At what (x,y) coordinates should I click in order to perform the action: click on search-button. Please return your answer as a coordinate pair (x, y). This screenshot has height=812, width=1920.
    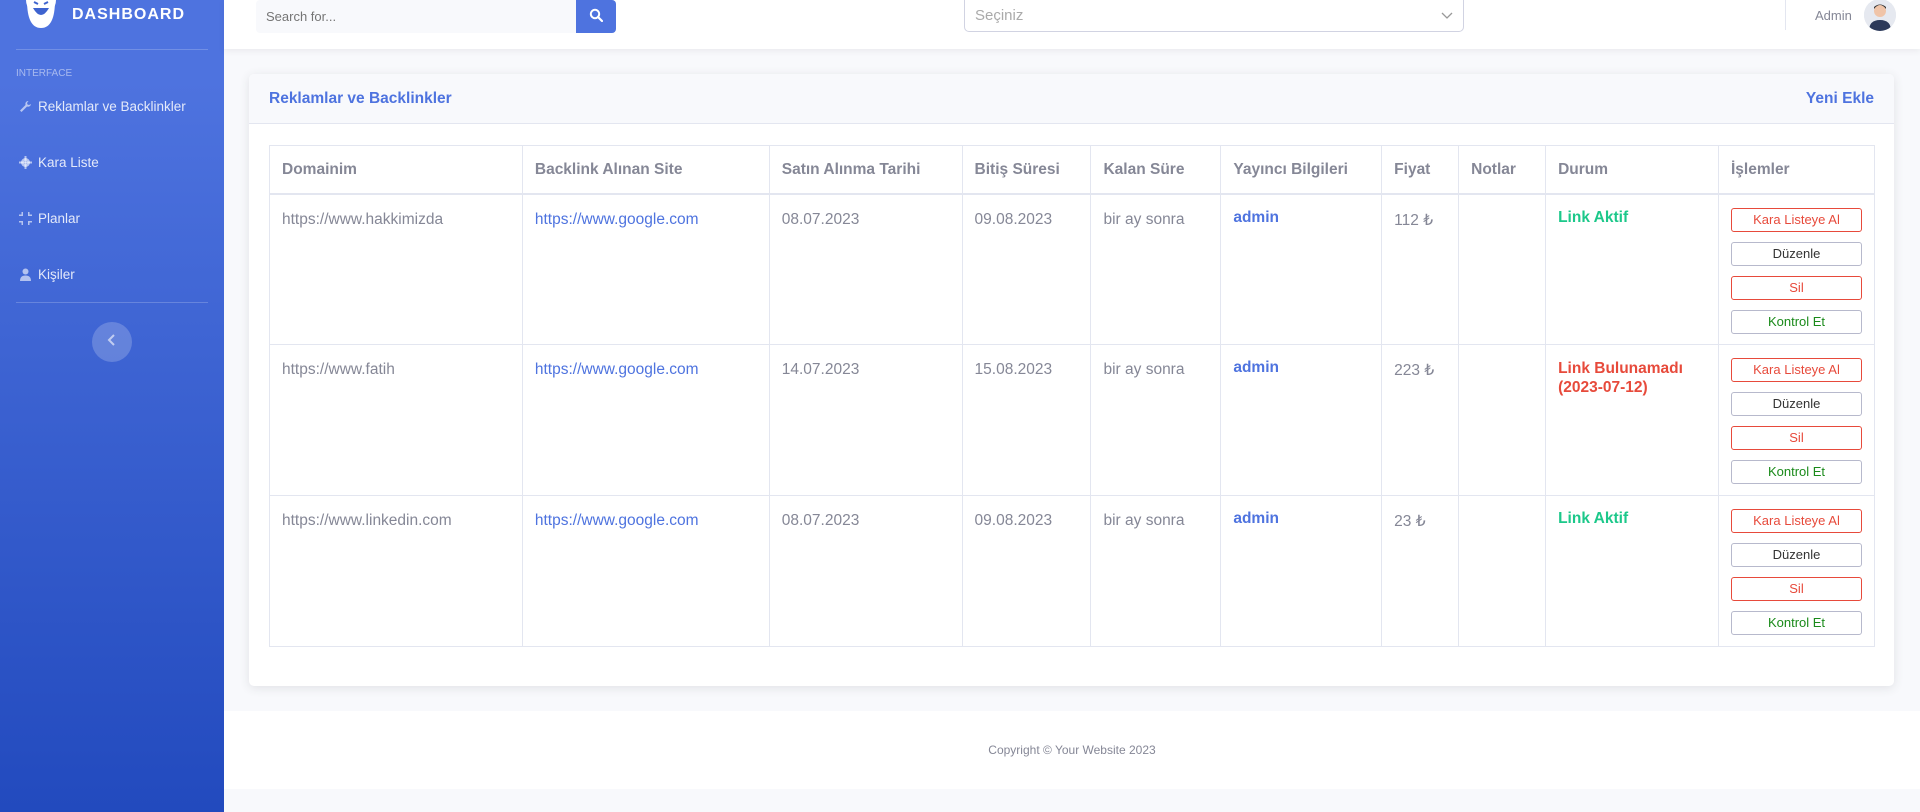
    Looking at the image, I should click on (596, 16).